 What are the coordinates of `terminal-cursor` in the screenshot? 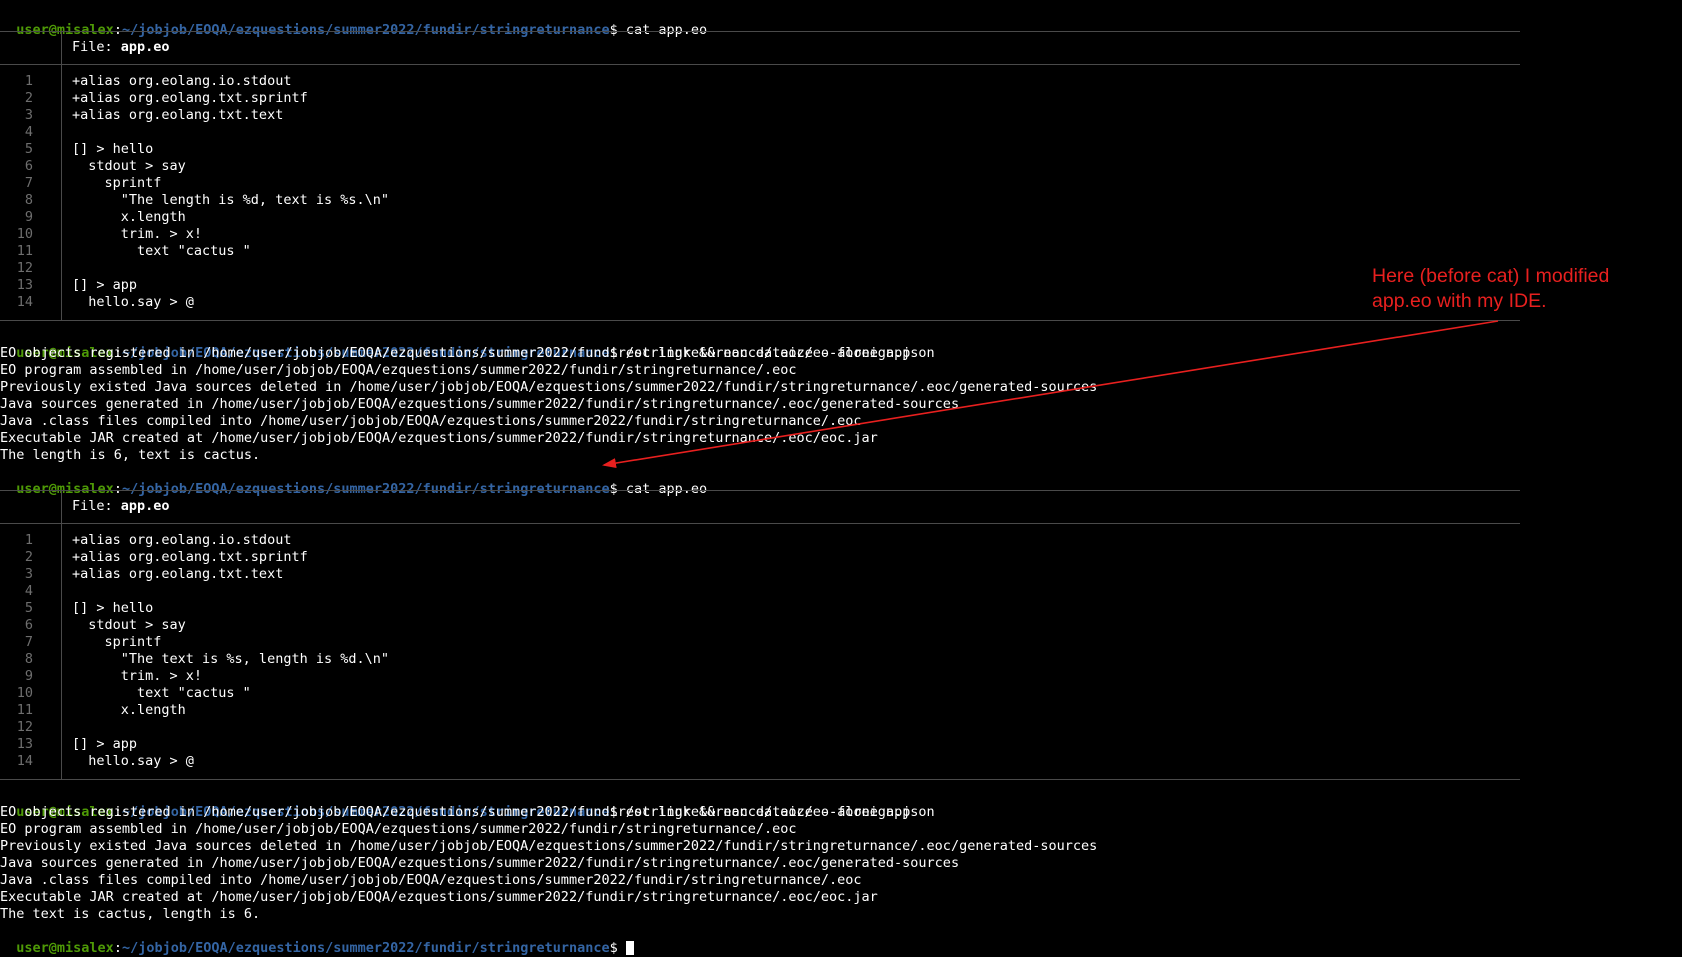 It's located at (629, 948).